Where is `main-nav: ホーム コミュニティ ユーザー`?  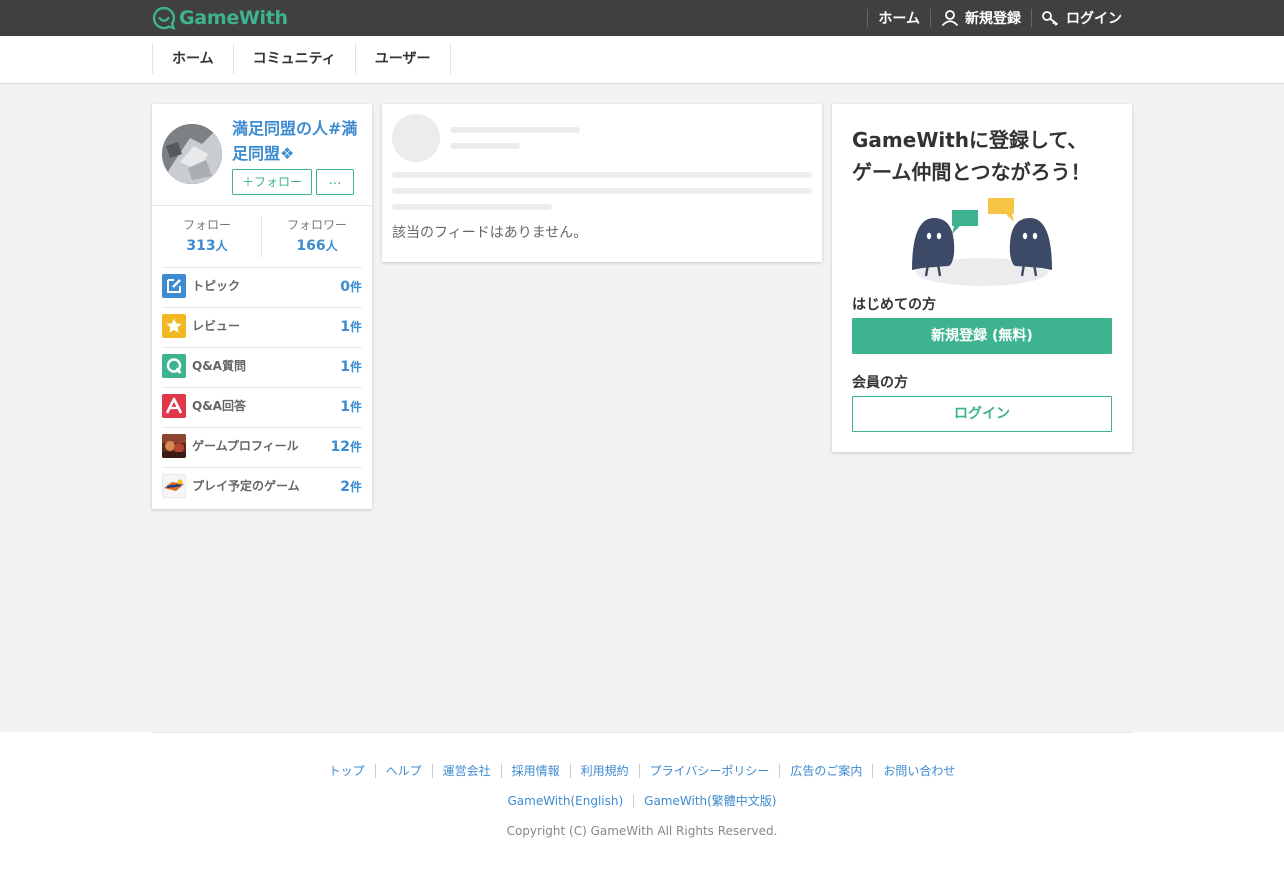 main-nav: ホーム コミュニティ ユーザー is located at coordinates (642, 60).